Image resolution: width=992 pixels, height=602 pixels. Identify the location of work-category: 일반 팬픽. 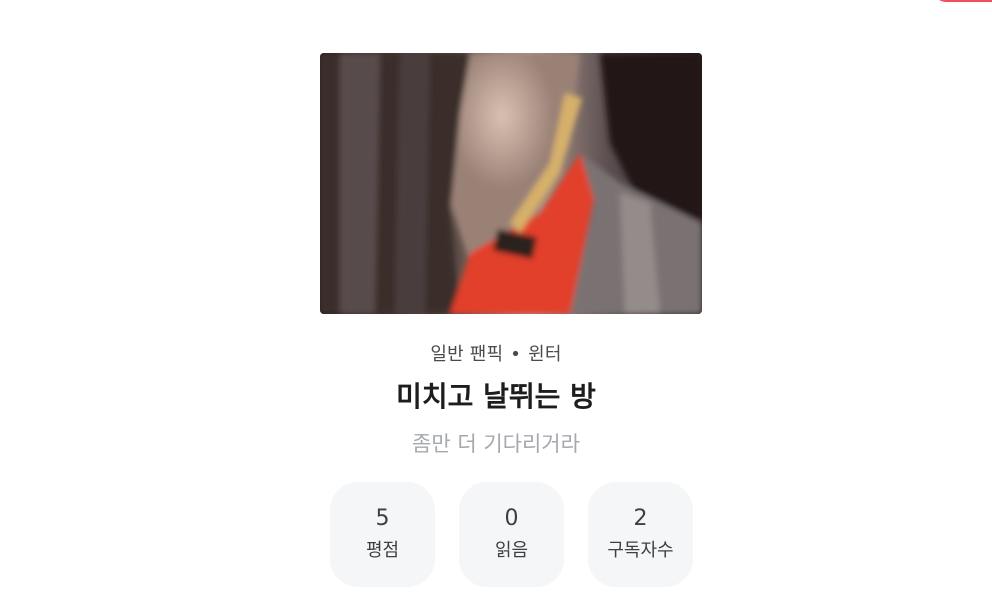
(466, 354).